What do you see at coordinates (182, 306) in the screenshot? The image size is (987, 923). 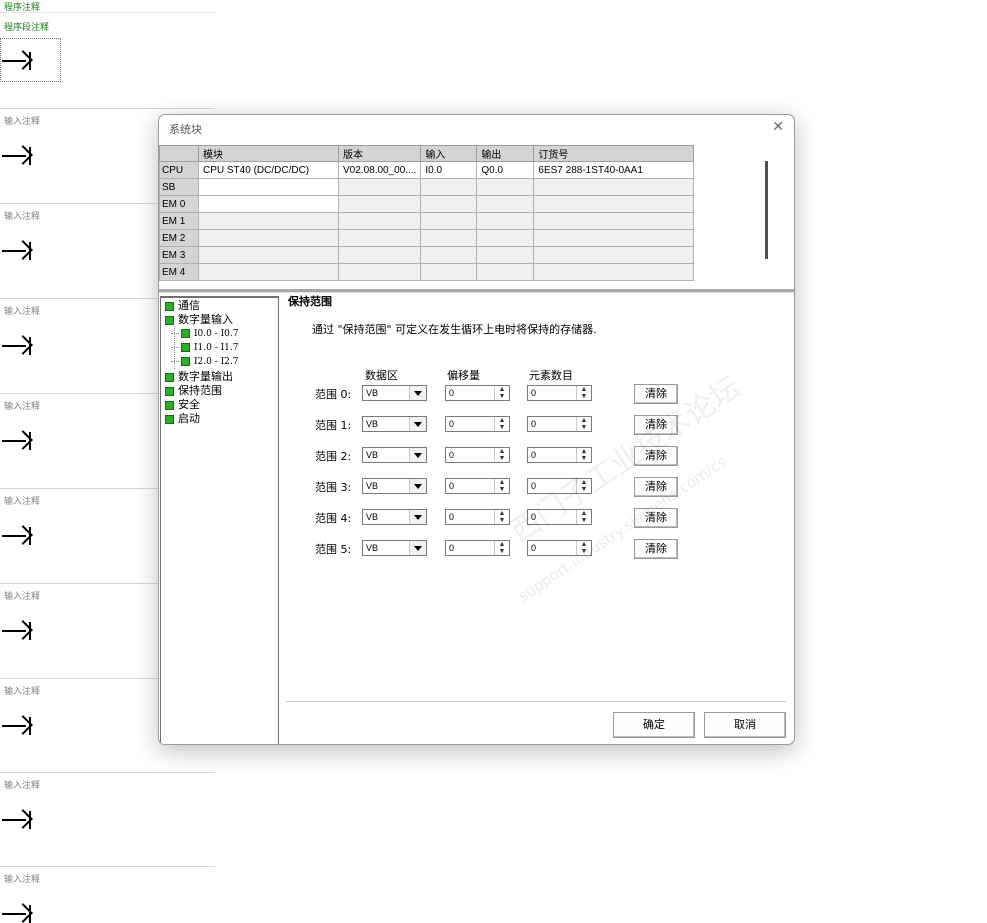 I see `tree-item: 通信` at bounding box center [182, 306].